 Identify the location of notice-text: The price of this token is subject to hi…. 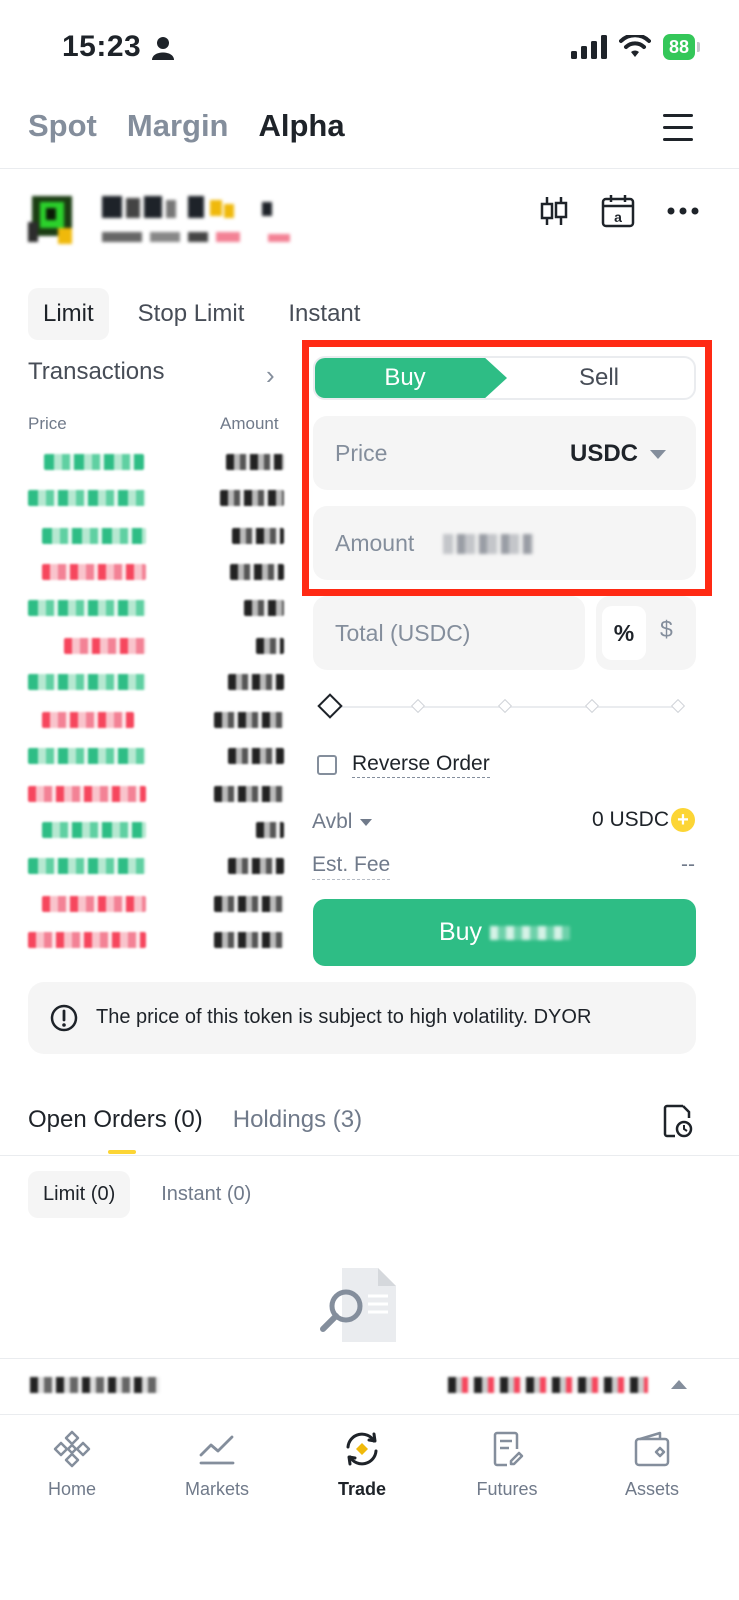
(344, 1017).